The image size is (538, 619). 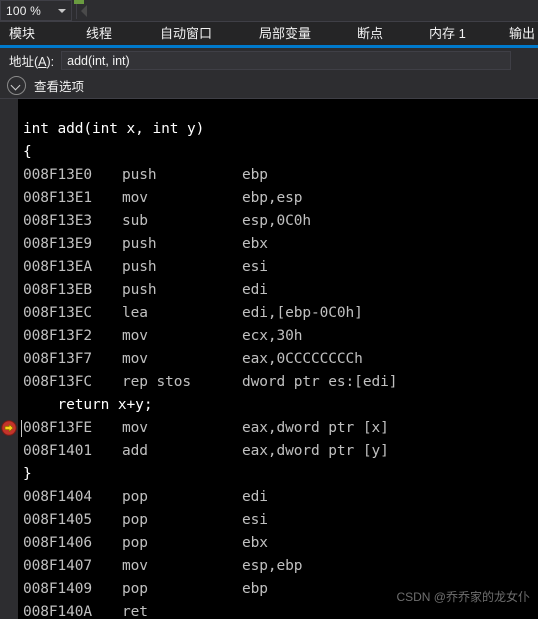 What do you see at coordinates (269, 86) in the screenshot?
I see `view-options-row: 查看选项` at bounding box center [269, 86].